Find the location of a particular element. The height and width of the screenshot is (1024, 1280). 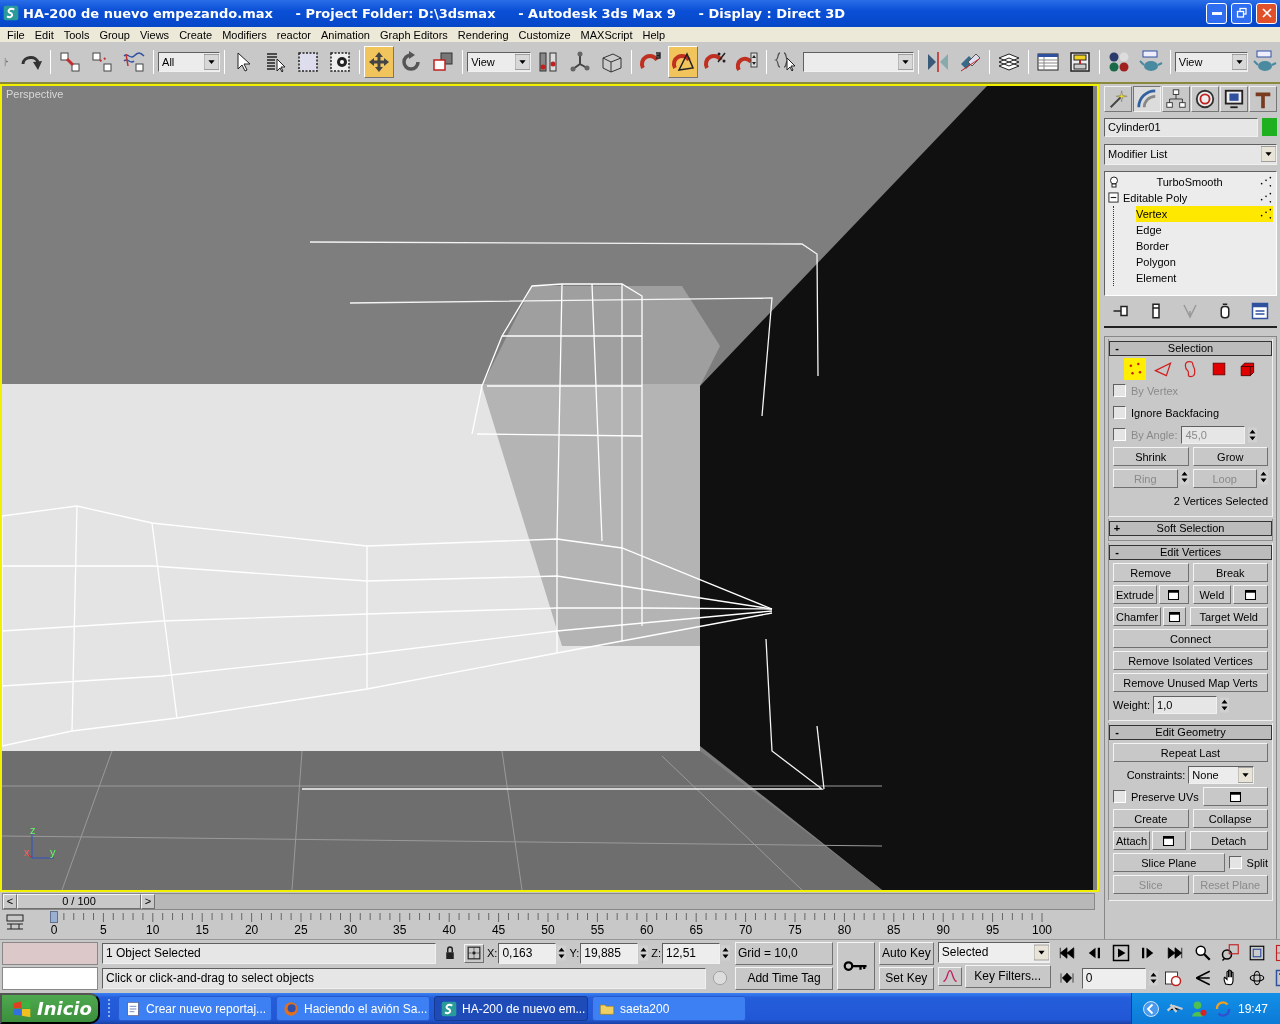

close-button is located at coordinates (1266, 13).